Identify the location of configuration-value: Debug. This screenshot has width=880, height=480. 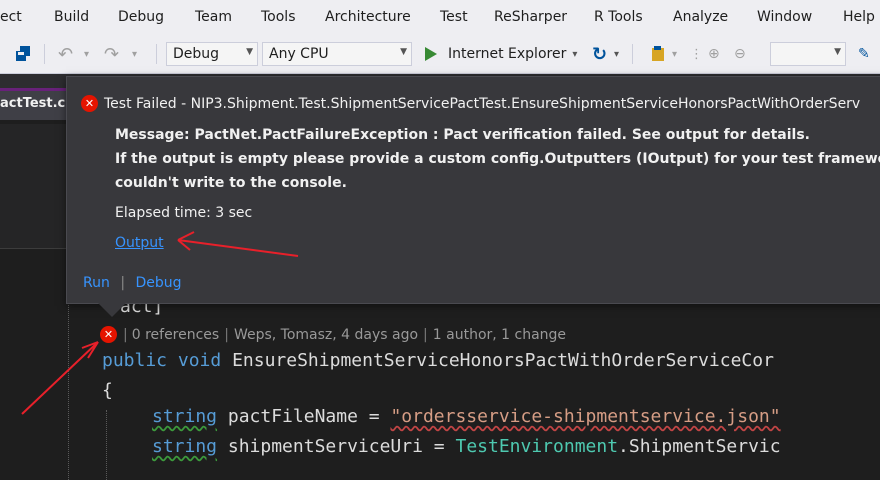
(196, 54).